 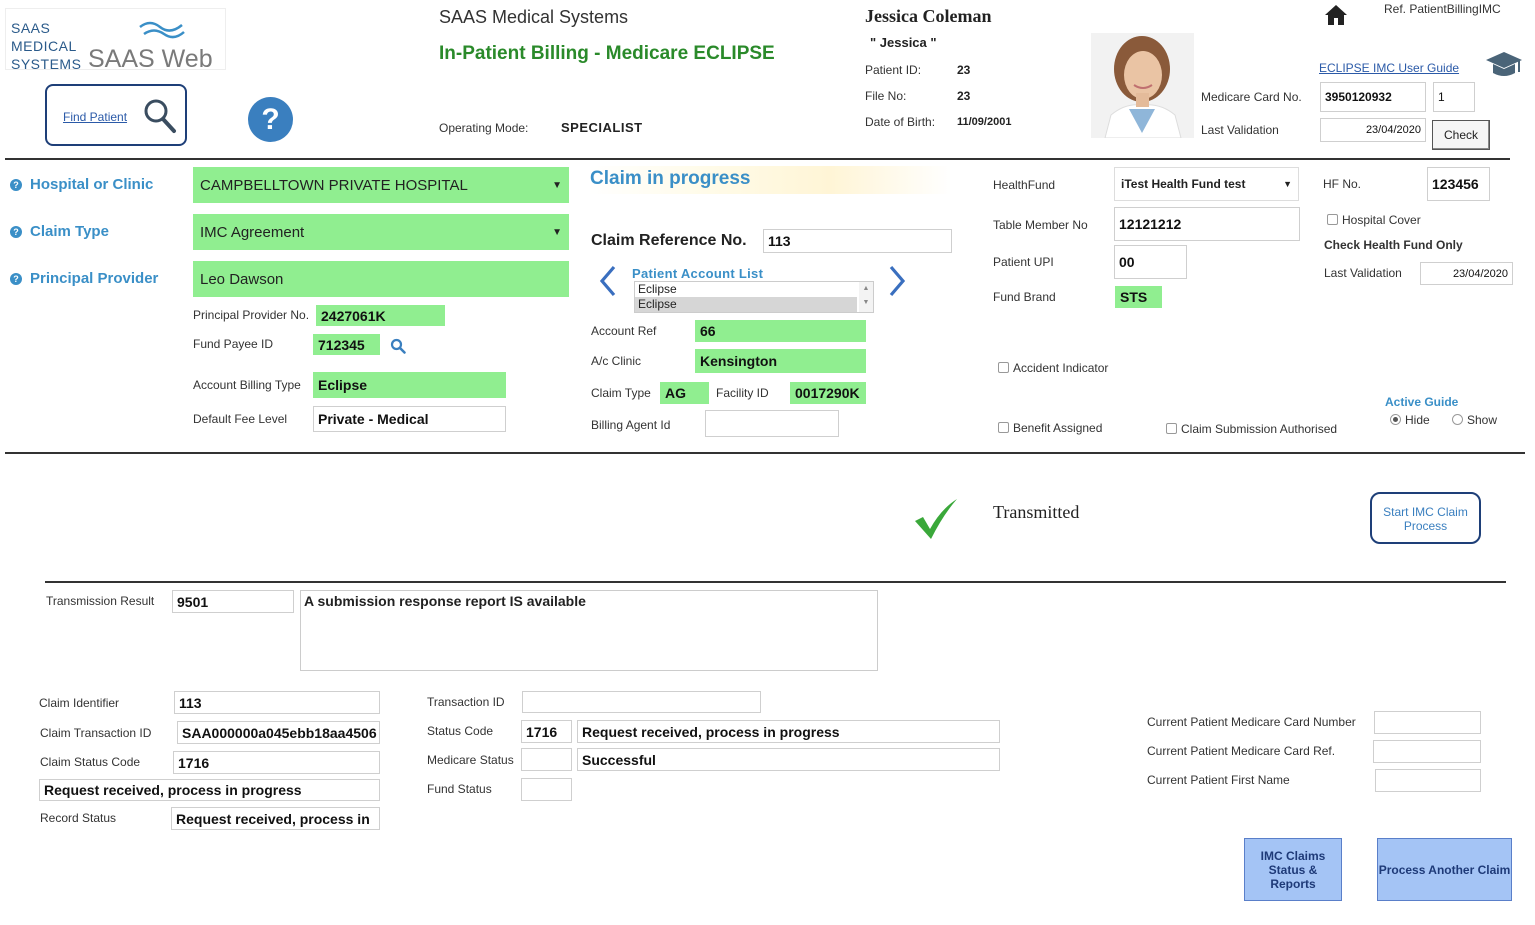 What do you see at coordinates (79, 703) in the screenshot?
I see `claim-identifier-label: Claim Identifier` at bounding box center [79, 703].